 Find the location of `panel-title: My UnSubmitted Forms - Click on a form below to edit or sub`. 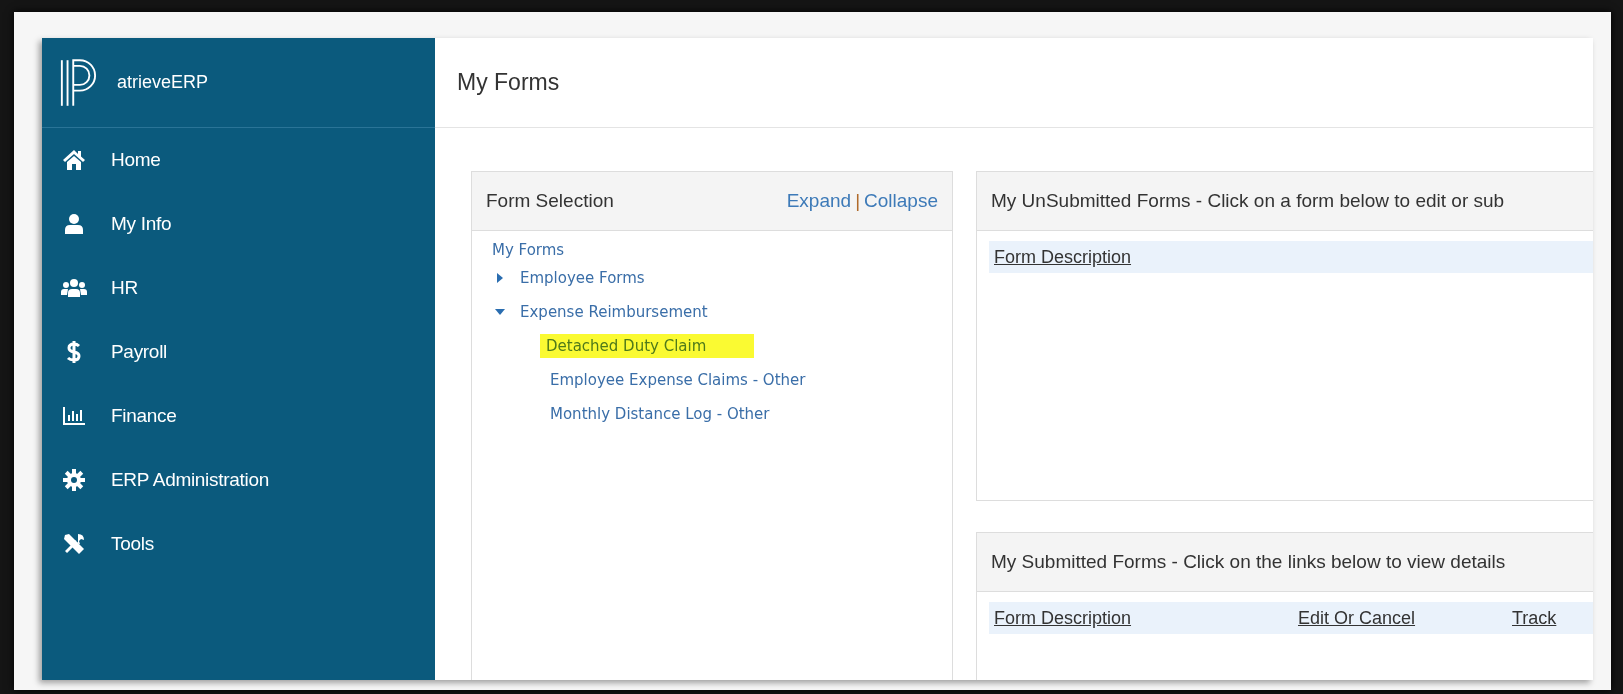

panel-title: My UnSubmitted Forms - Click on a form below to edit or sub is located at coordinates (1248, 201).